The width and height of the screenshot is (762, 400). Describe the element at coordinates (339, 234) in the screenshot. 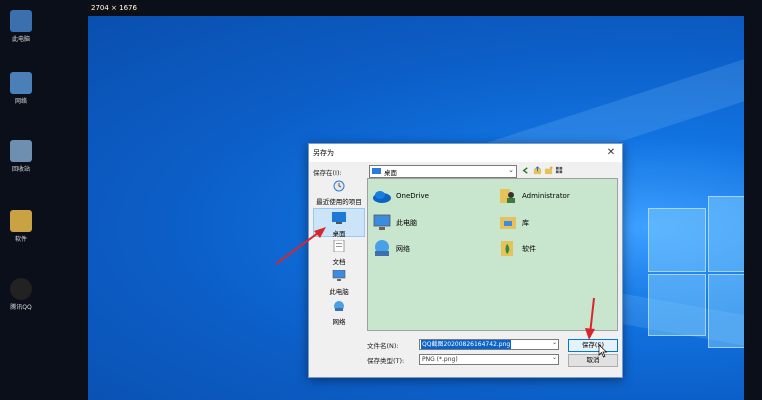

I see `place-label: 桌面` at that location.